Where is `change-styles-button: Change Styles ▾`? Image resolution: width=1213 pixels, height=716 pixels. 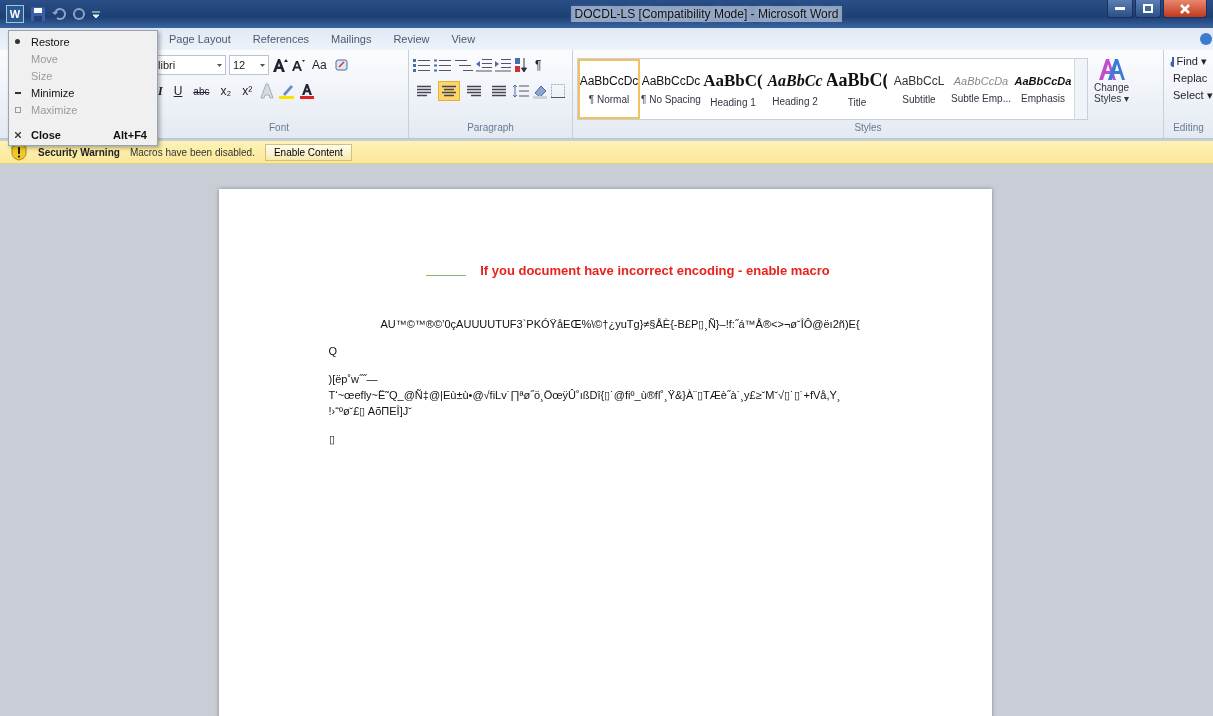 change-styles-button: Change Styles ▾ is located at coordinates (1112, 88).